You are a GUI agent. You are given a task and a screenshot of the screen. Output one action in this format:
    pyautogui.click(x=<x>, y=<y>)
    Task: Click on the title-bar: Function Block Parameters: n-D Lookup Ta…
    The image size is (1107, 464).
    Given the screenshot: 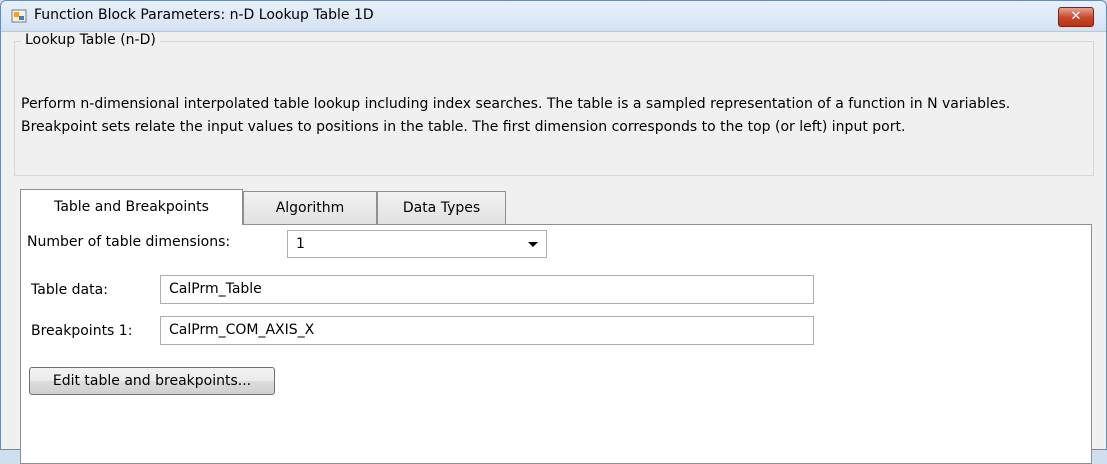 What is the action you would take?
    pyautogui.click(x=553, y=16)
    